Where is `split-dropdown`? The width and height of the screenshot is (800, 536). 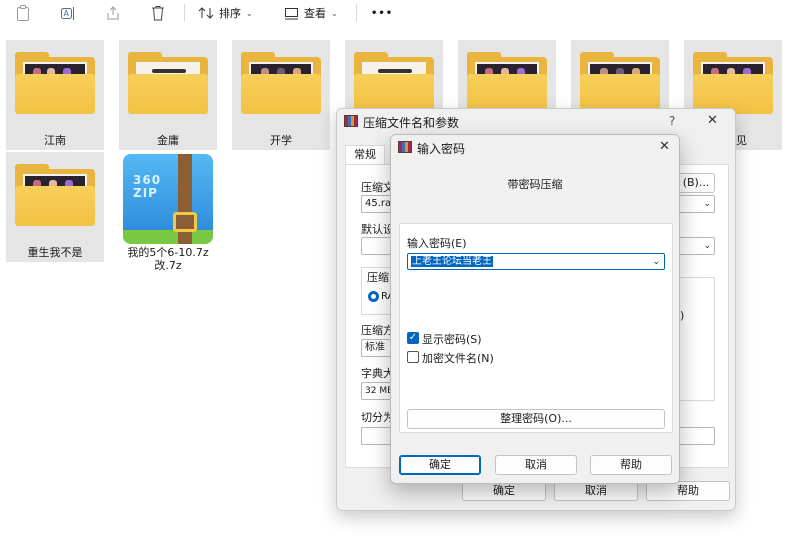 split-dropdown is located at coordinates (376, 436).